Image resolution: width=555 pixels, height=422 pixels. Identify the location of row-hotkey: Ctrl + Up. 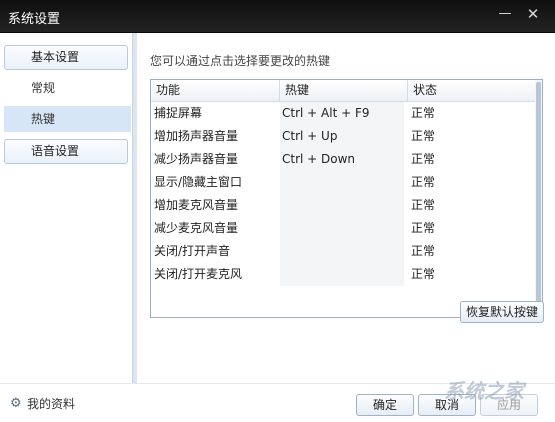
(342, 136).